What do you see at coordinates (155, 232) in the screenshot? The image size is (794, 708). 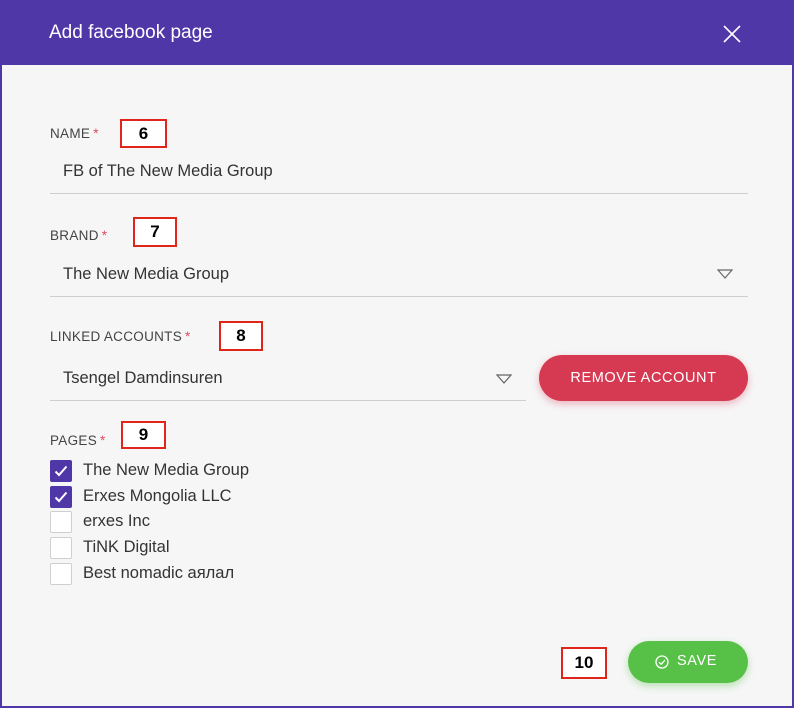 I see `annotation-badge-7: 7` at bounding box center [155, 232].